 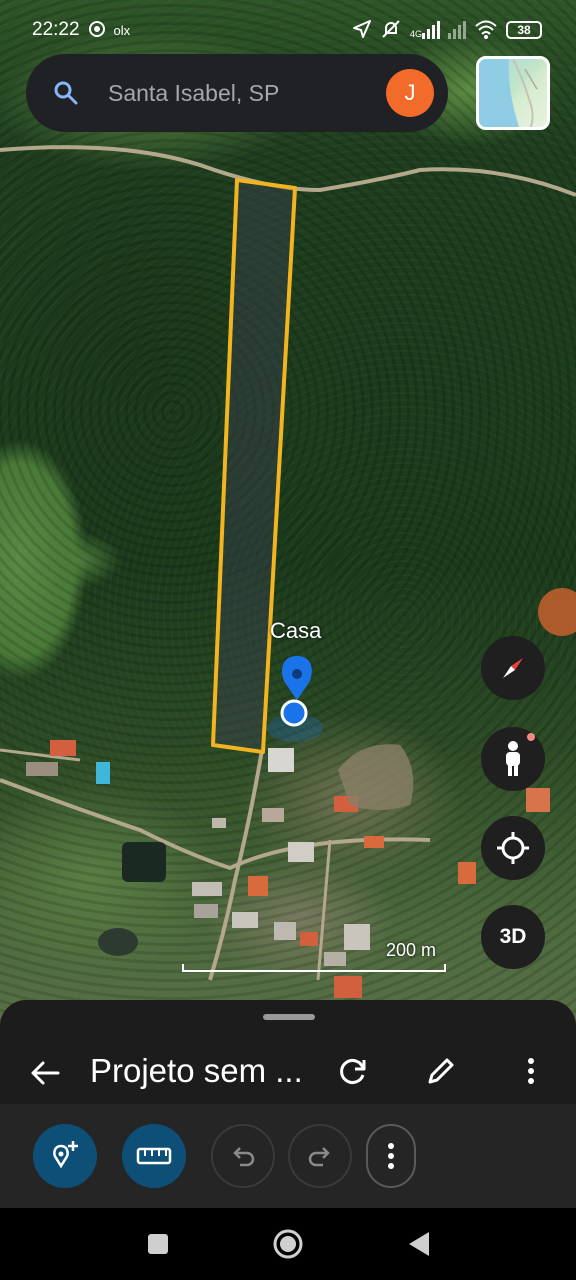 I want to click on scale-bar: 200 m, so click(x=314, y=956).